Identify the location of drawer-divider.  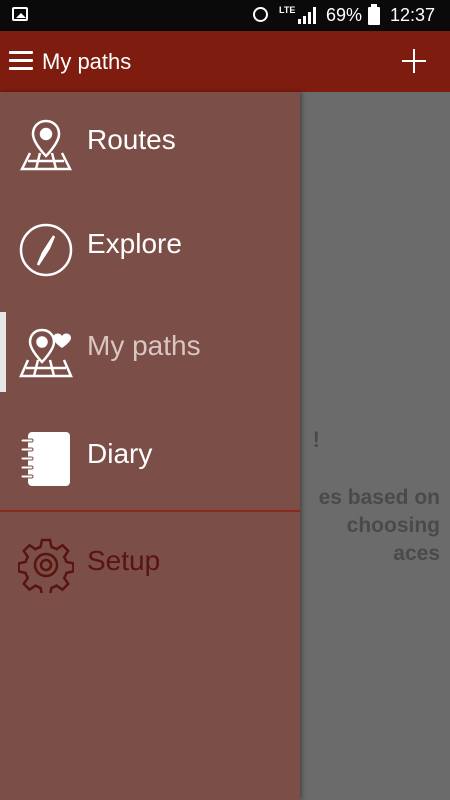
(150, 511).